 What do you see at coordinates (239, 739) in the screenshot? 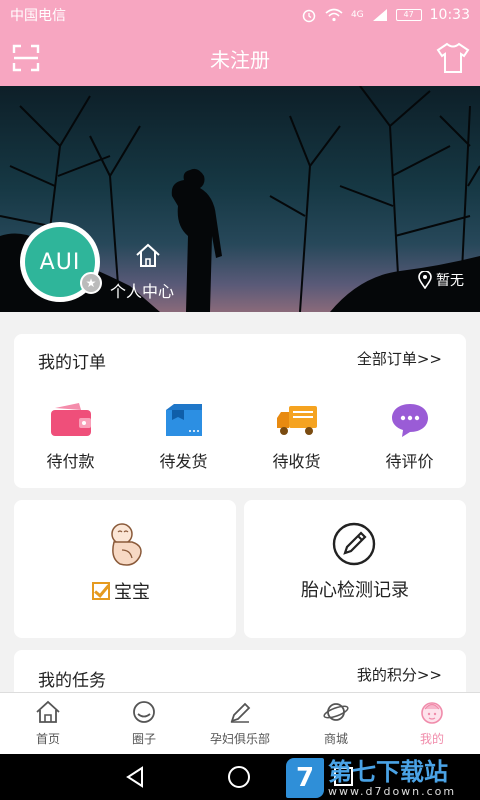
I see `tab-club-label: 孕妇俱乐部` at bounding box center [239, 739].